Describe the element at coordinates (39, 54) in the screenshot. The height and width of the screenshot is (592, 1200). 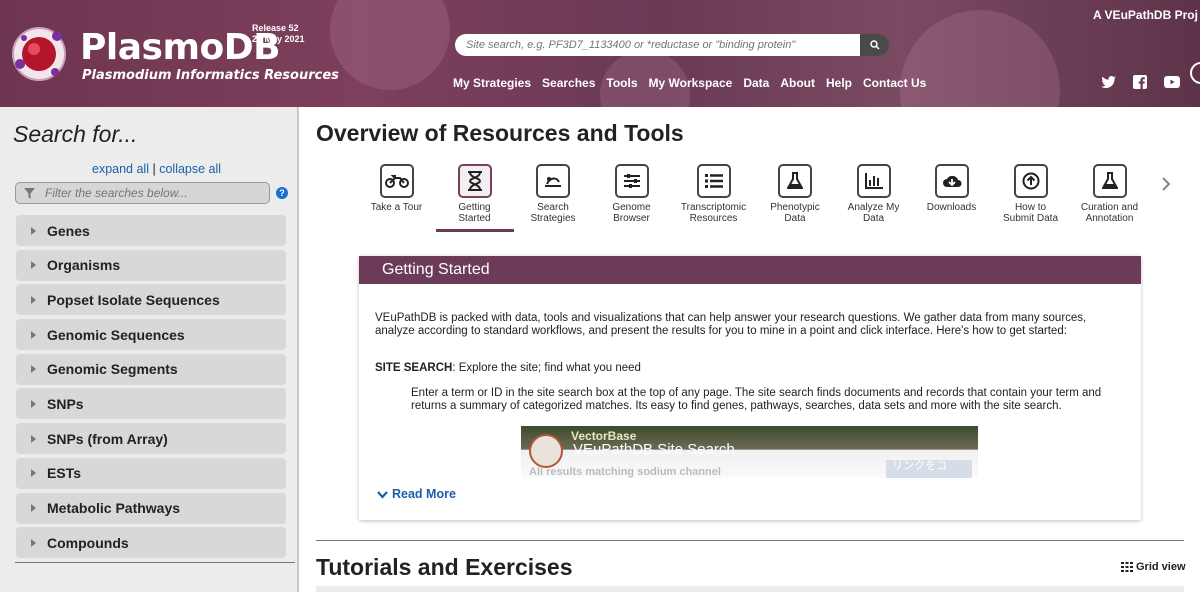
I see `plasmodb-logo-icon` at that location.